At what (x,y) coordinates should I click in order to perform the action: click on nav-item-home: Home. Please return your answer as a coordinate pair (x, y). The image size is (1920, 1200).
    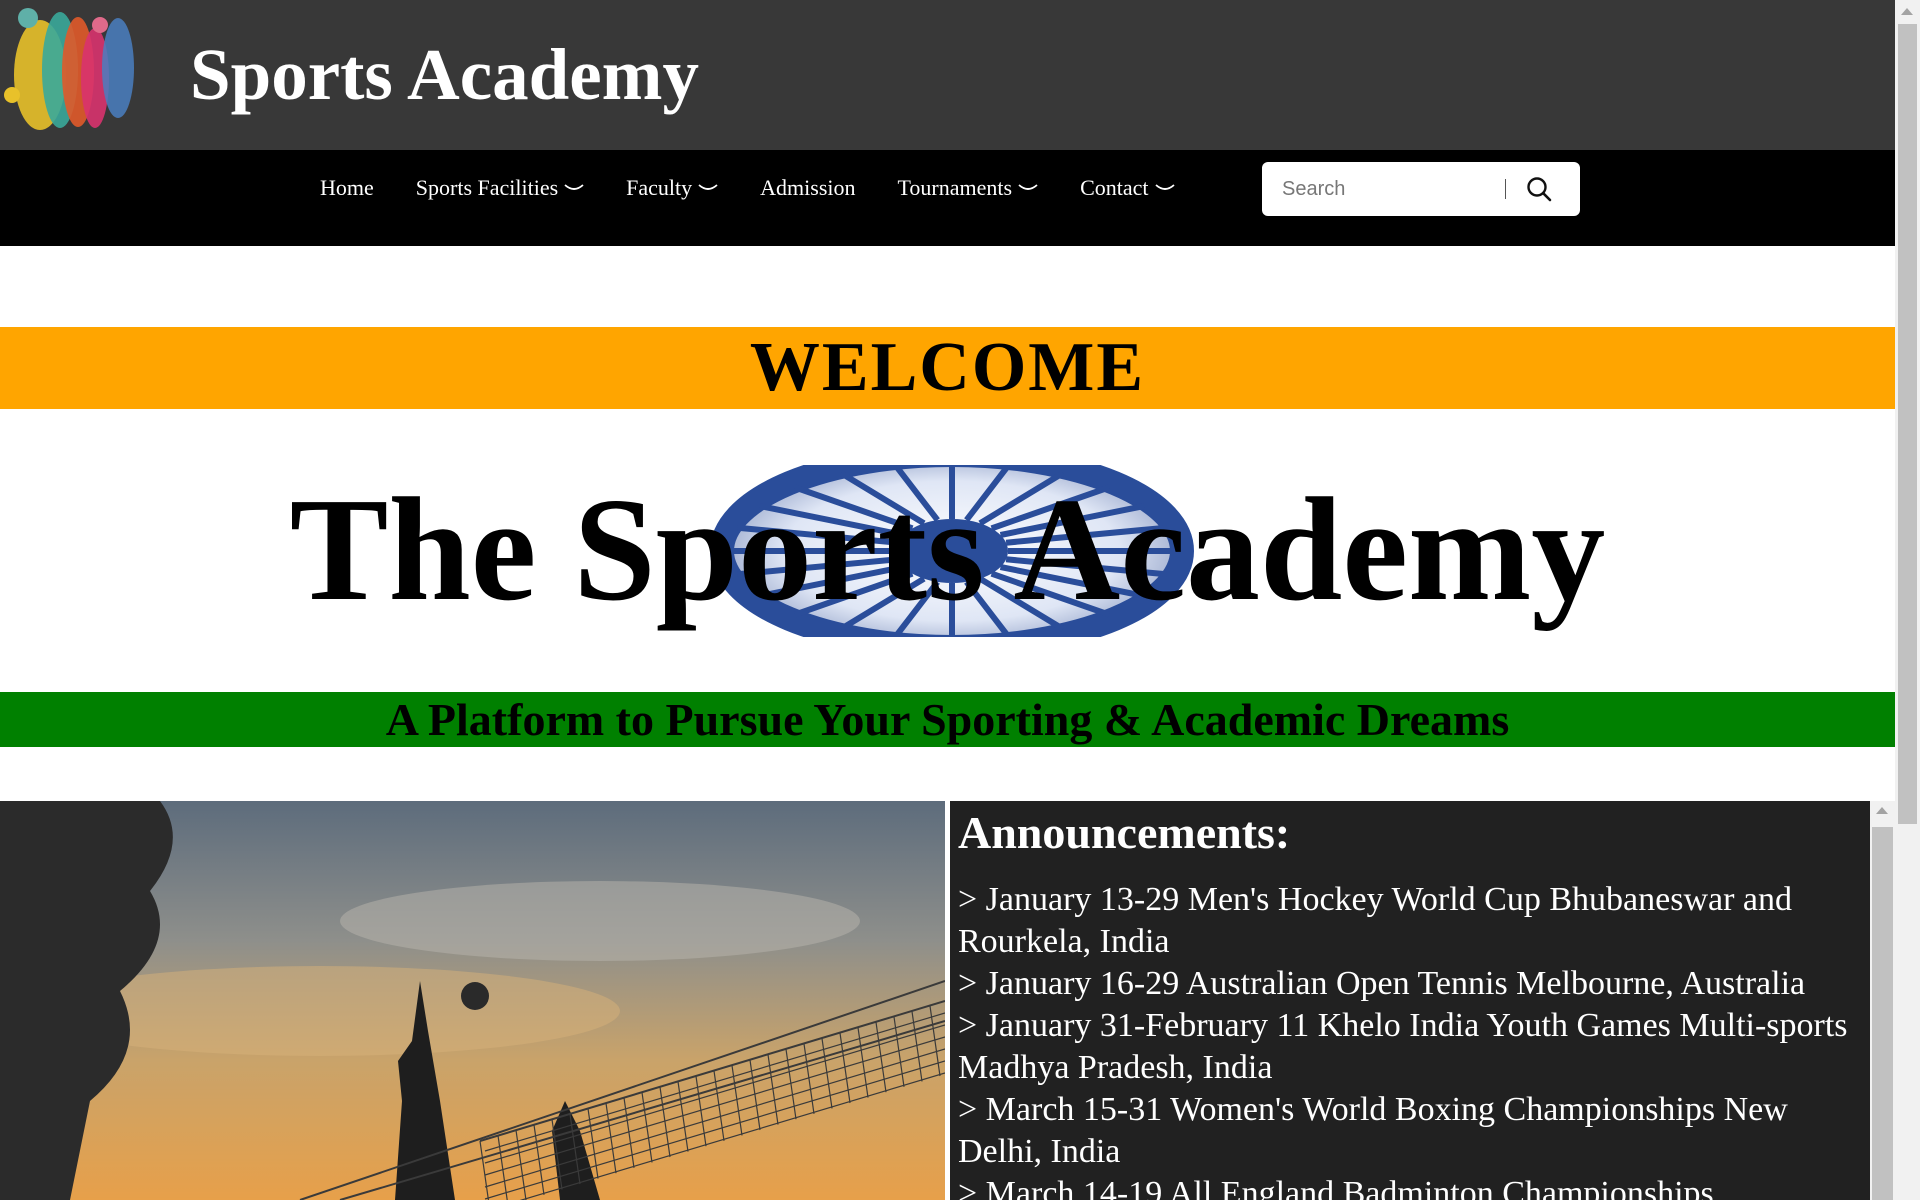
    Looking at the image, I should click on (347, 188).